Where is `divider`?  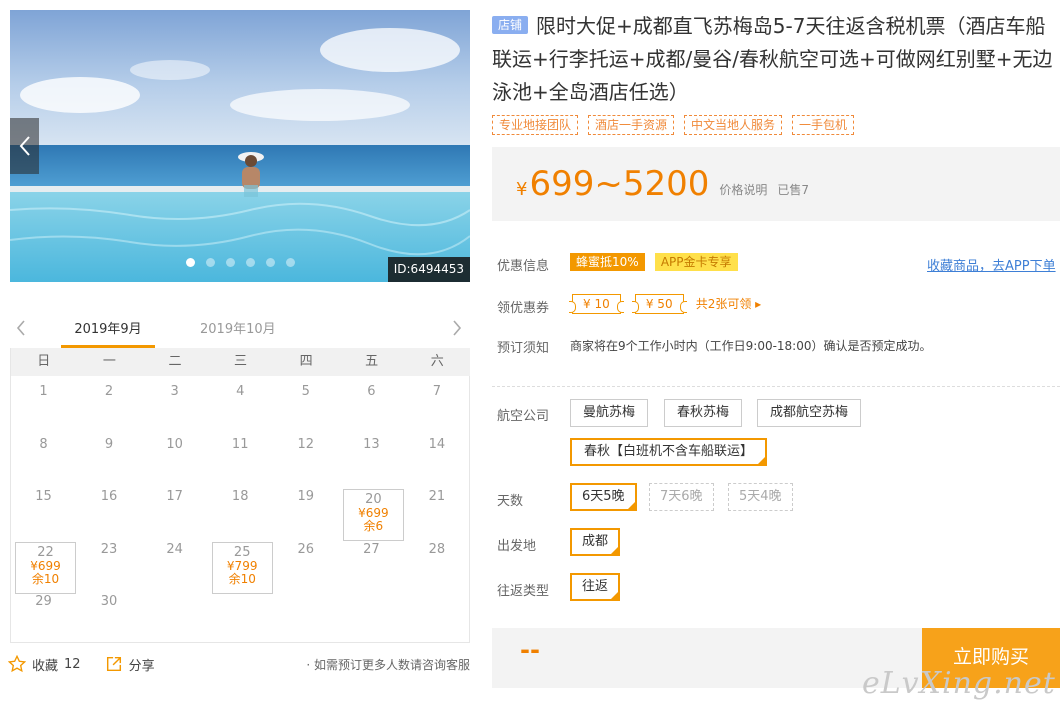 divider is located at coordinates (776, 386).